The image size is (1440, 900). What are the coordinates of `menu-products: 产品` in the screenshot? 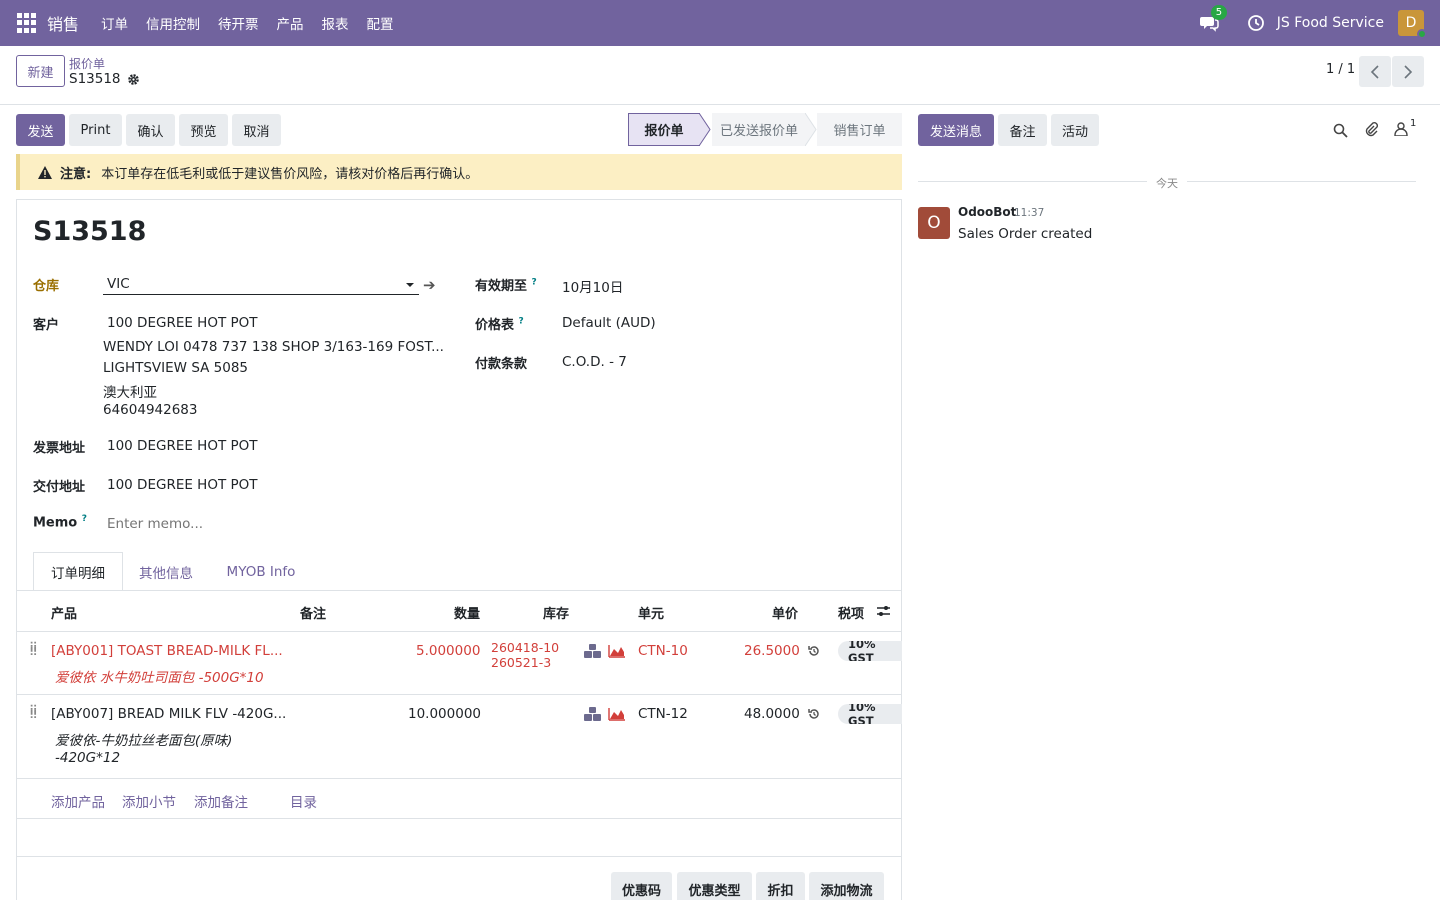 It's located at (290, 23).